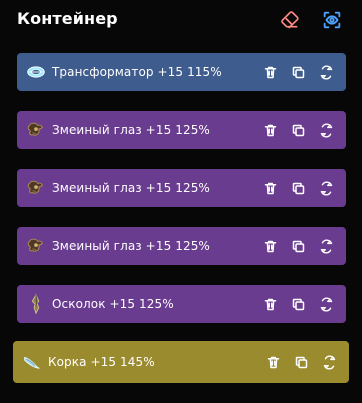 The height and width of the screenshot is (403, 362). Describe the element at coordinates (36, 304) in the screenshot. I see `shard-icon` at that location.